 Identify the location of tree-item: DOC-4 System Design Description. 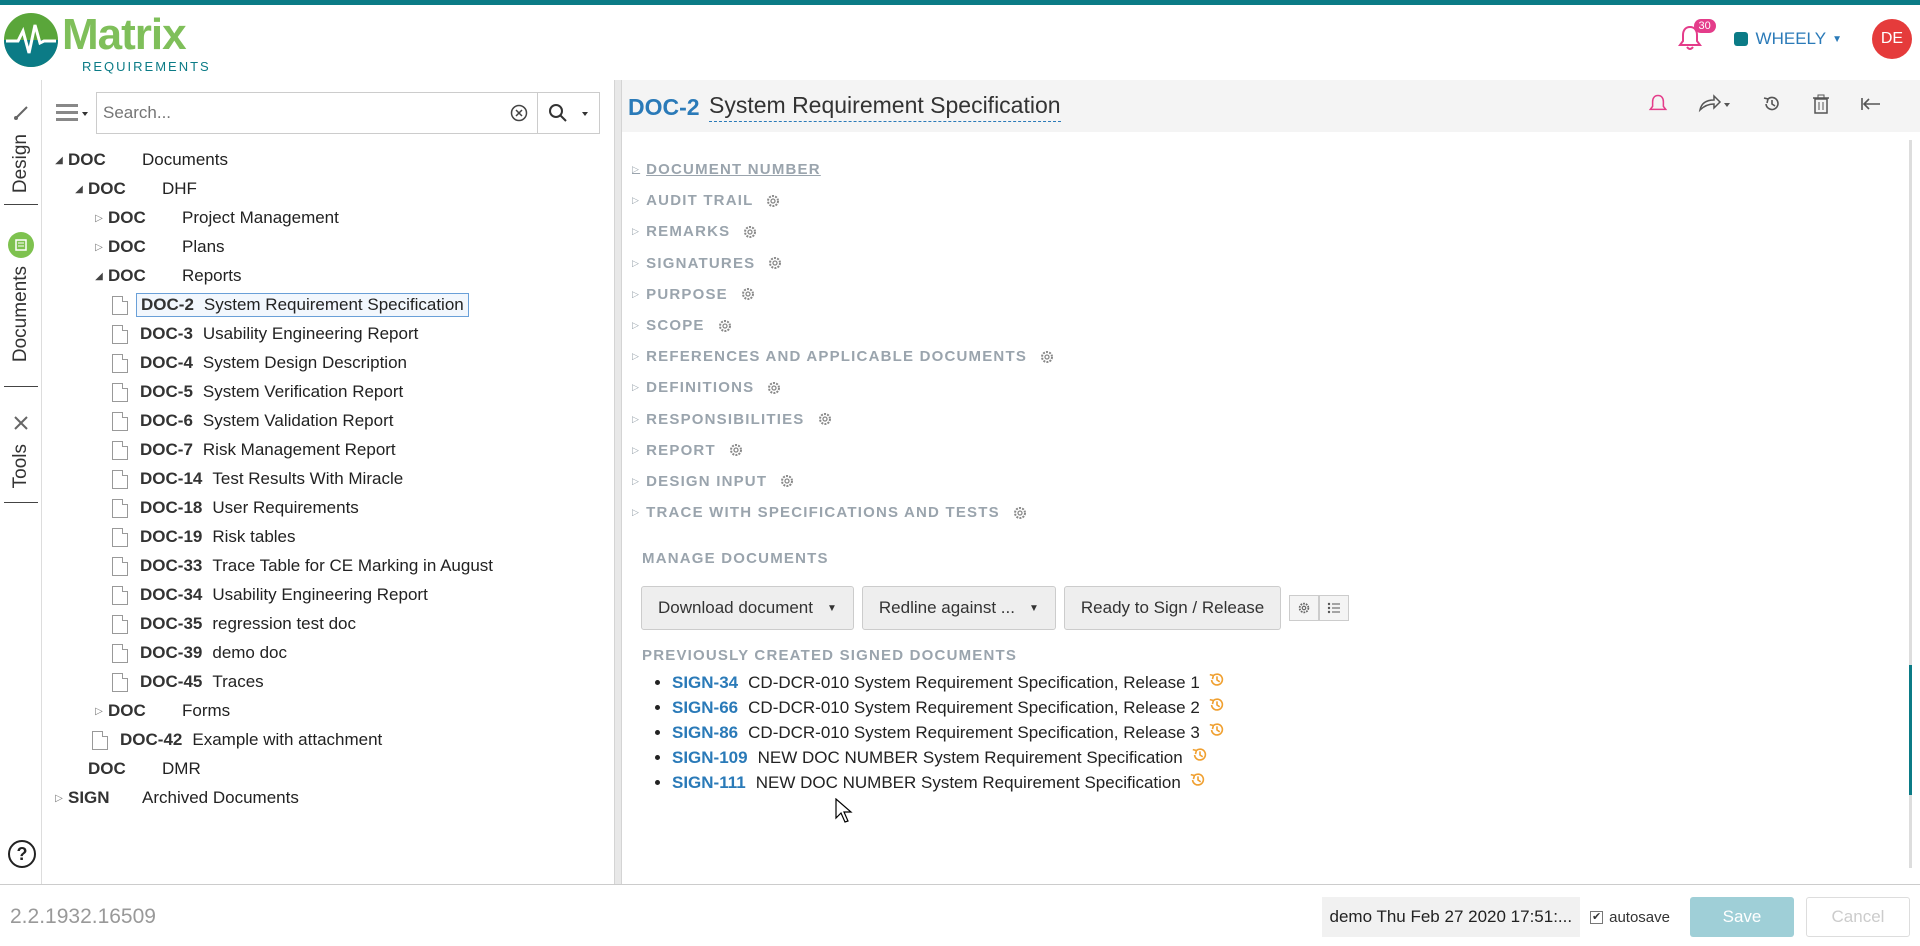
(261, 363).